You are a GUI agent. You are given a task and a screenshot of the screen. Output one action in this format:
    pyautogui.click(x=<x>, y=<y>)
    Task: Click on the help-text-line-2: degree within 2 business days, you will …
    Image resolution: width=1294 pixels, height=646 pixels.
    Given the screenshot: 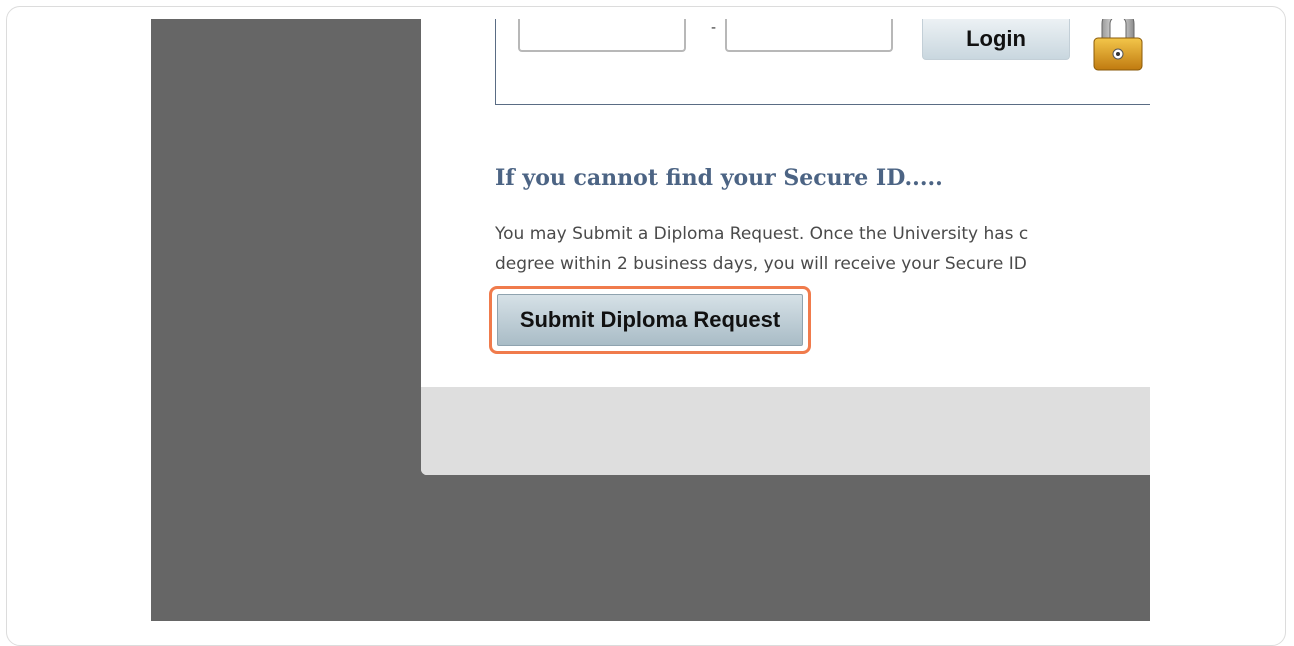 What is the action you would take?
    pyautogui.click(x=761, y=264)
    